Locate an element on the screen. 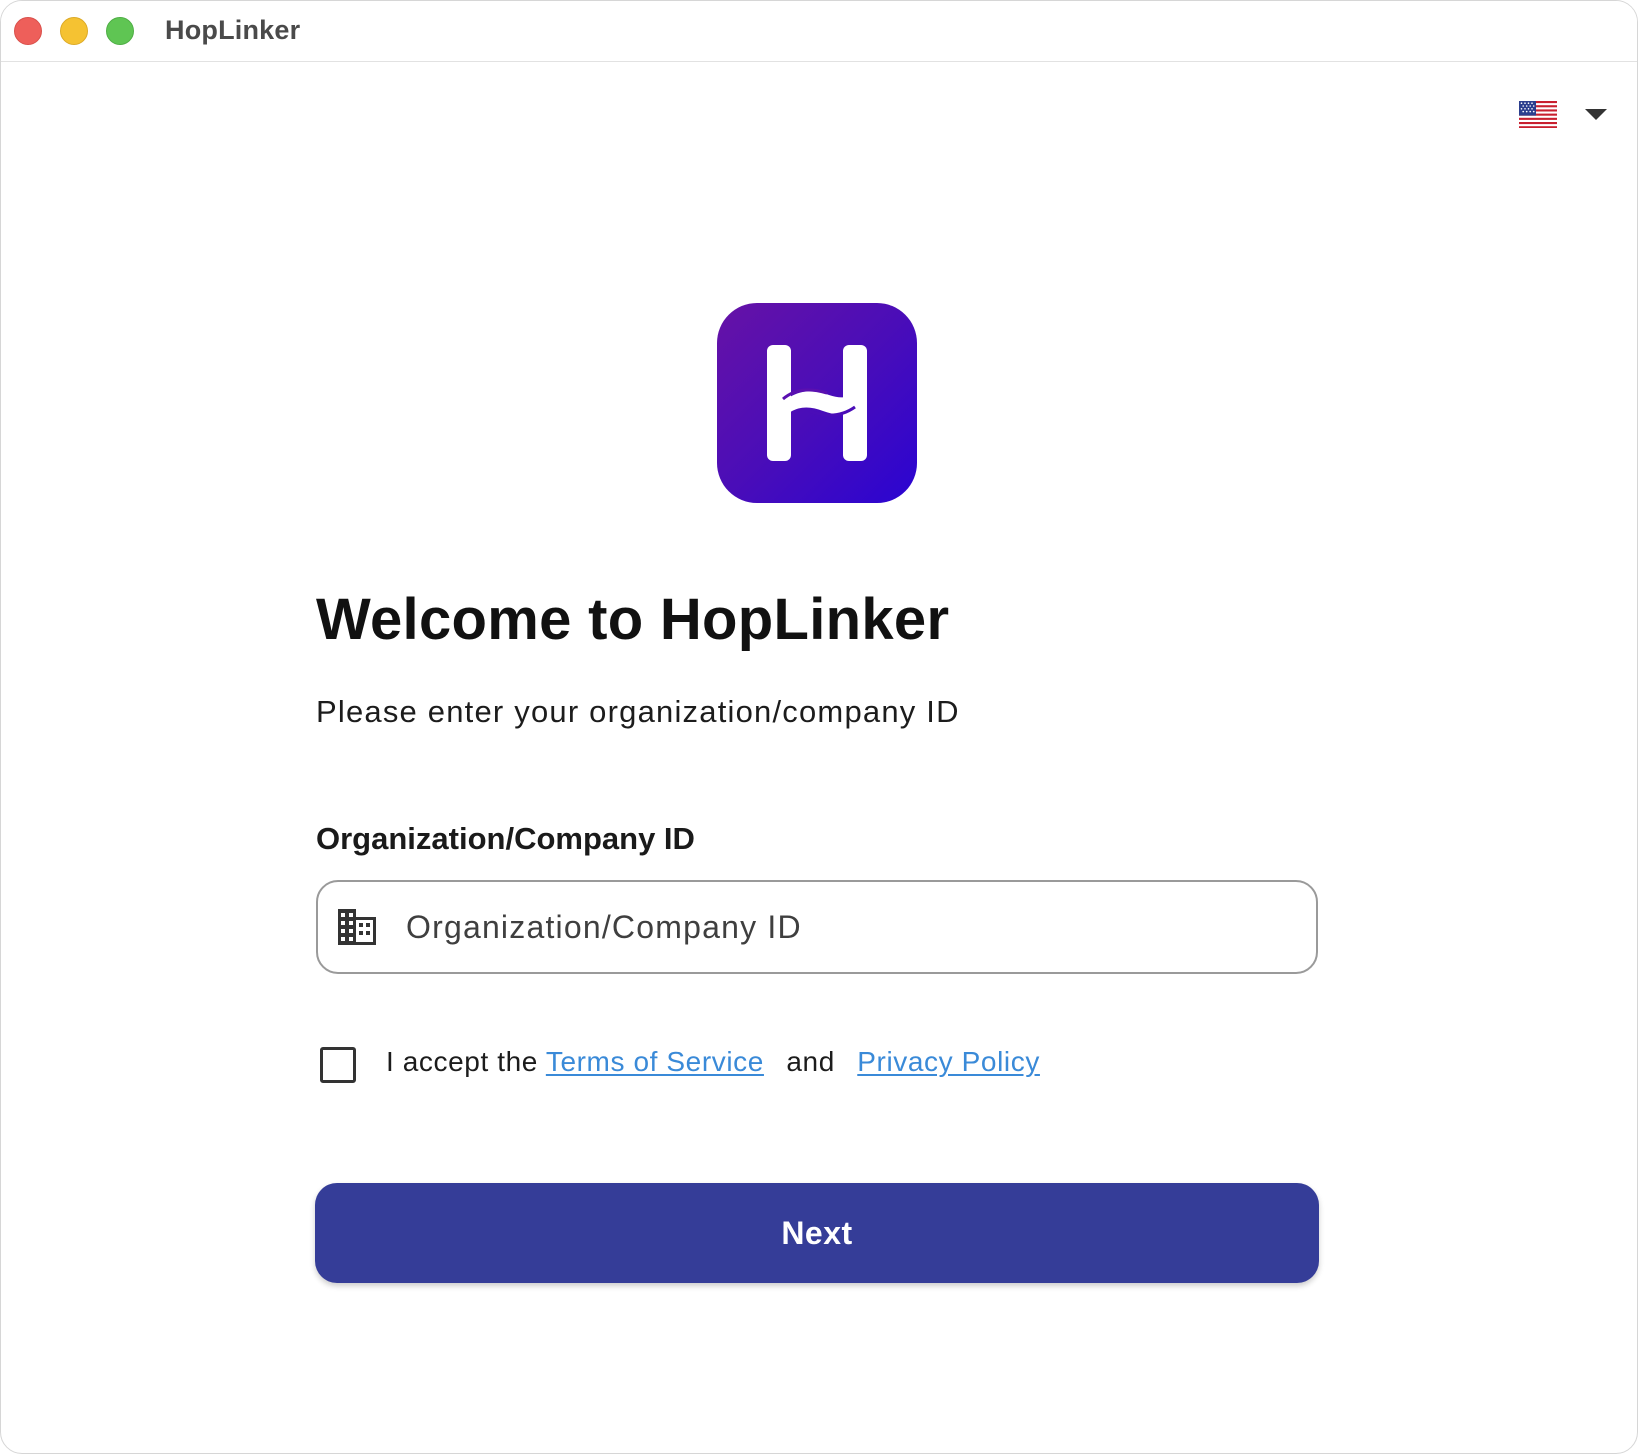 This screenshot has height=1454, width=1638. terms-conjunction: and is located at coordinates (810, 1061).